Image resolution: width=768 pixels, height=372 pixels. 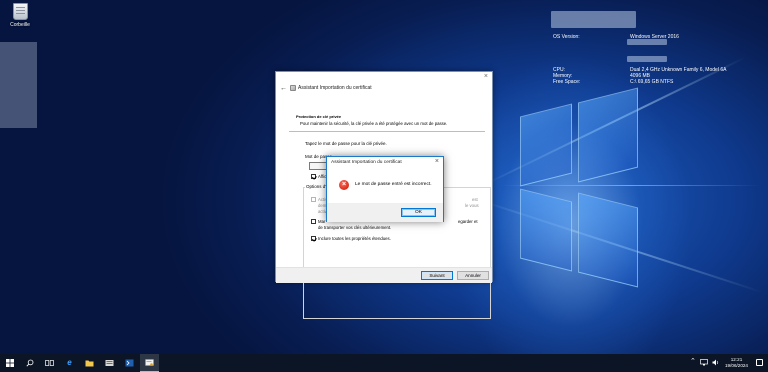 I want to click on start-button, so click(x=9, y=363).